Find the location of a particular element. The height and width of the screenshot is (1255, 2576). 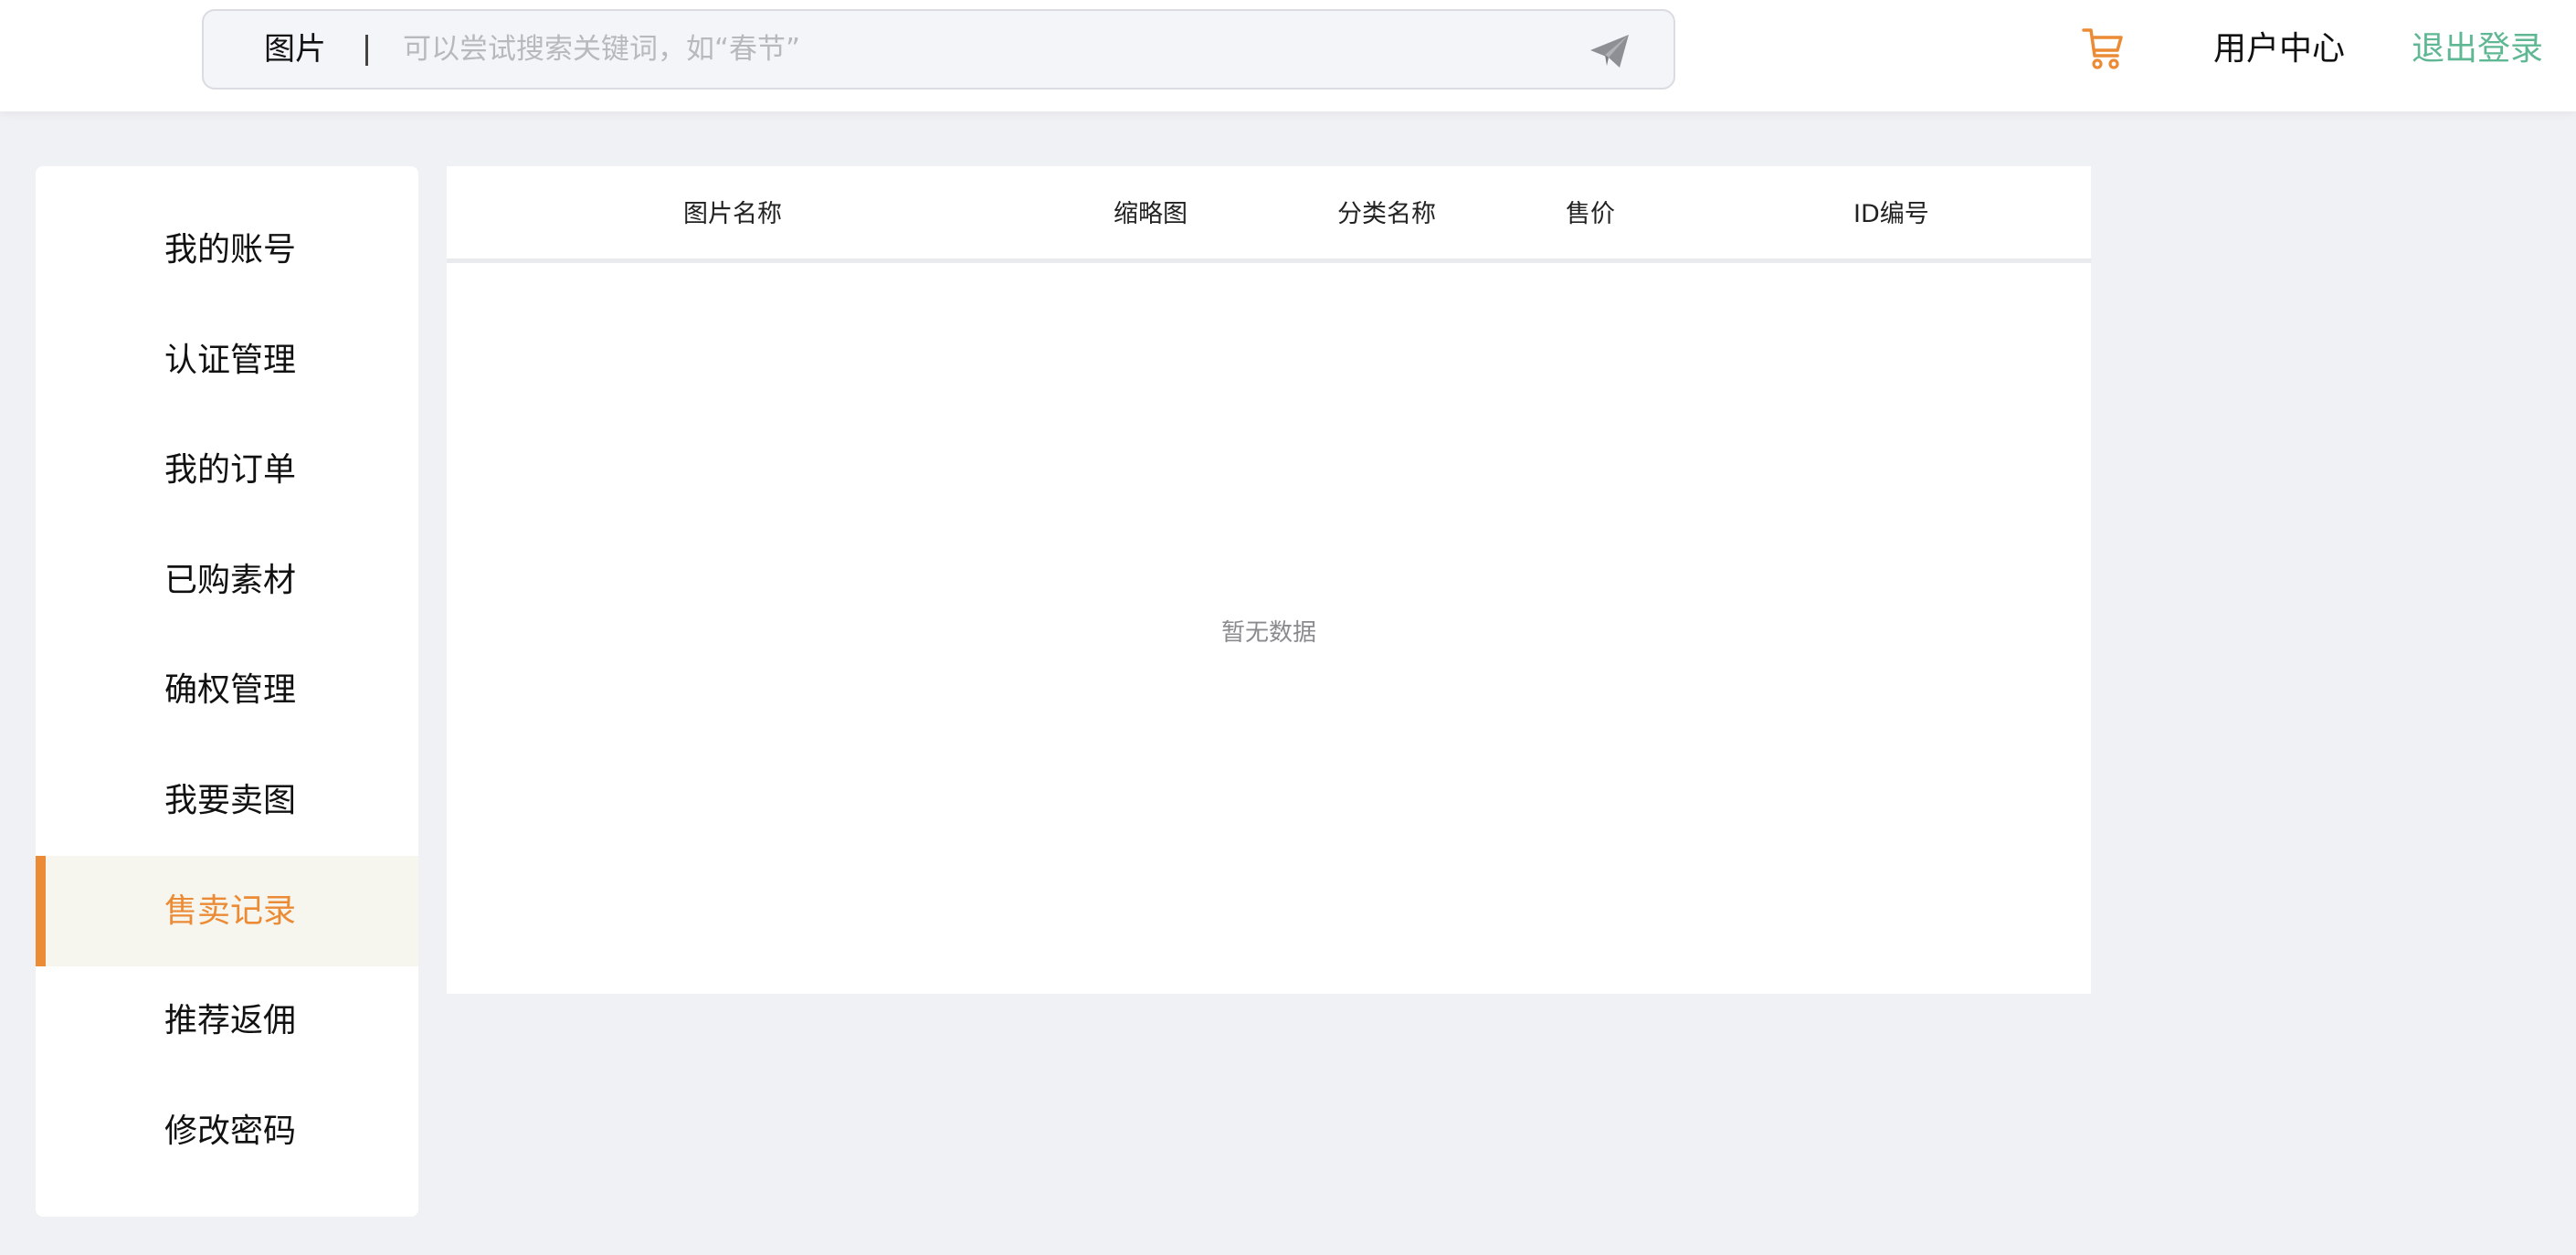

sidebar-item-sell-images: 我要卖图 is located at coordinates (227, 800).